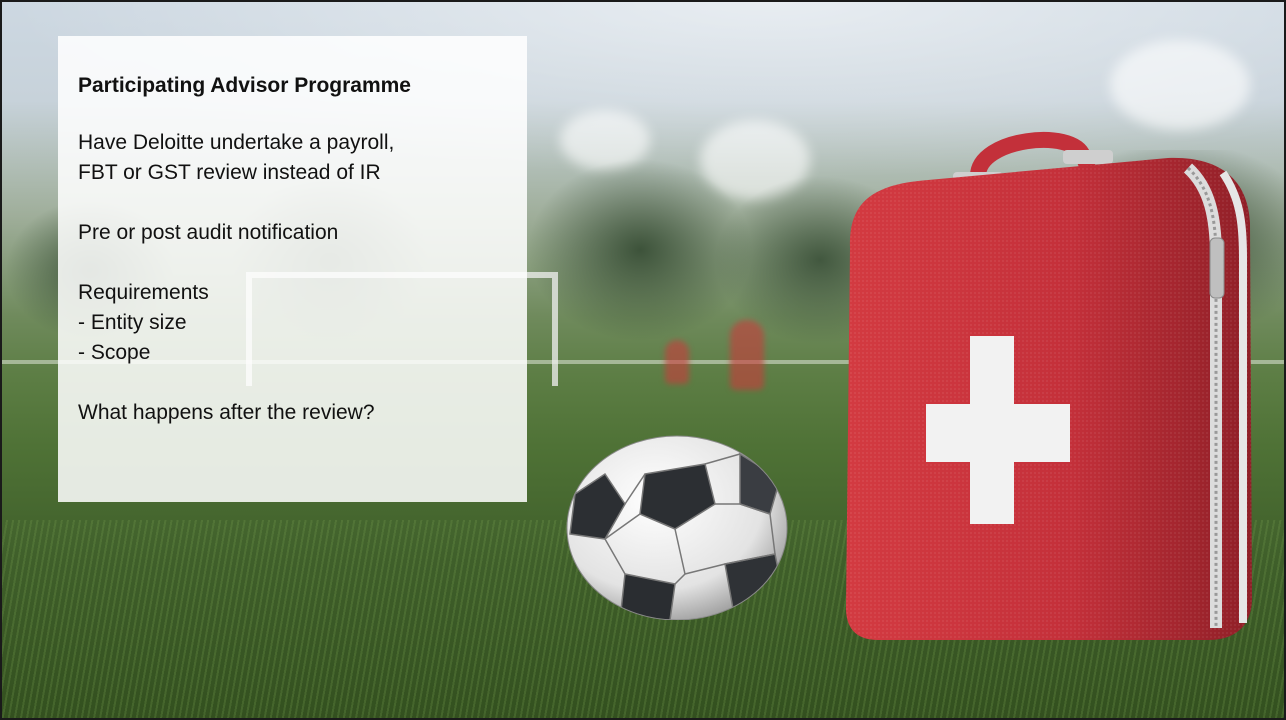  I want to click on requirement-item-entity-size: - Entity size, so click(132, 322).